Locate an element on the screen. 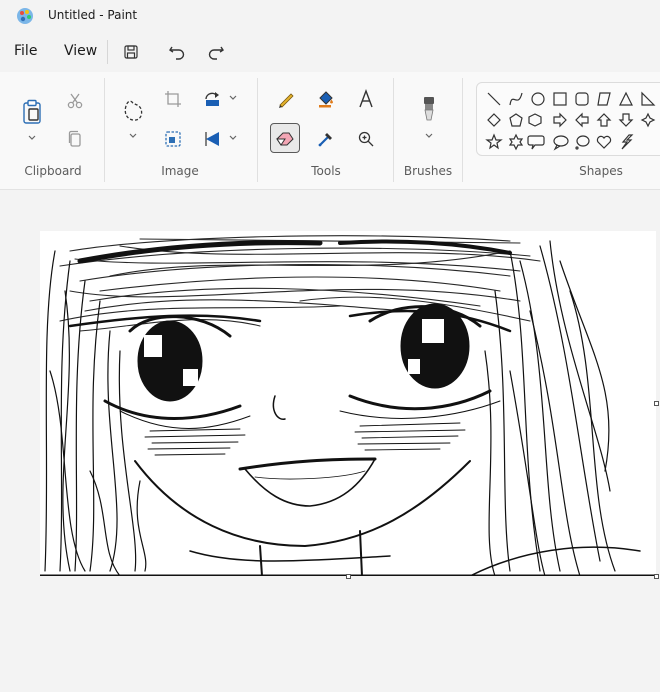  redo-icon is located at coordinates (216, 53).